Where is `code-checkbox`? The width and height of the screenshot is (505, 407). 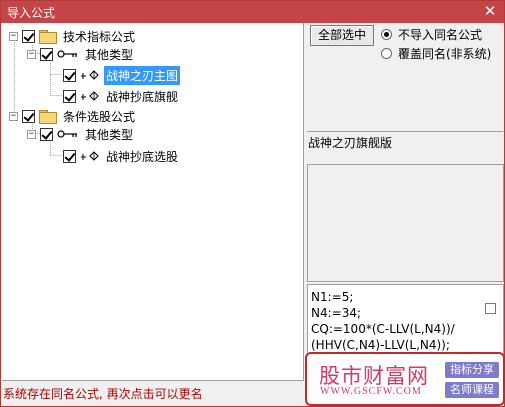
code-checkbox is located at coordinates (490, 308).